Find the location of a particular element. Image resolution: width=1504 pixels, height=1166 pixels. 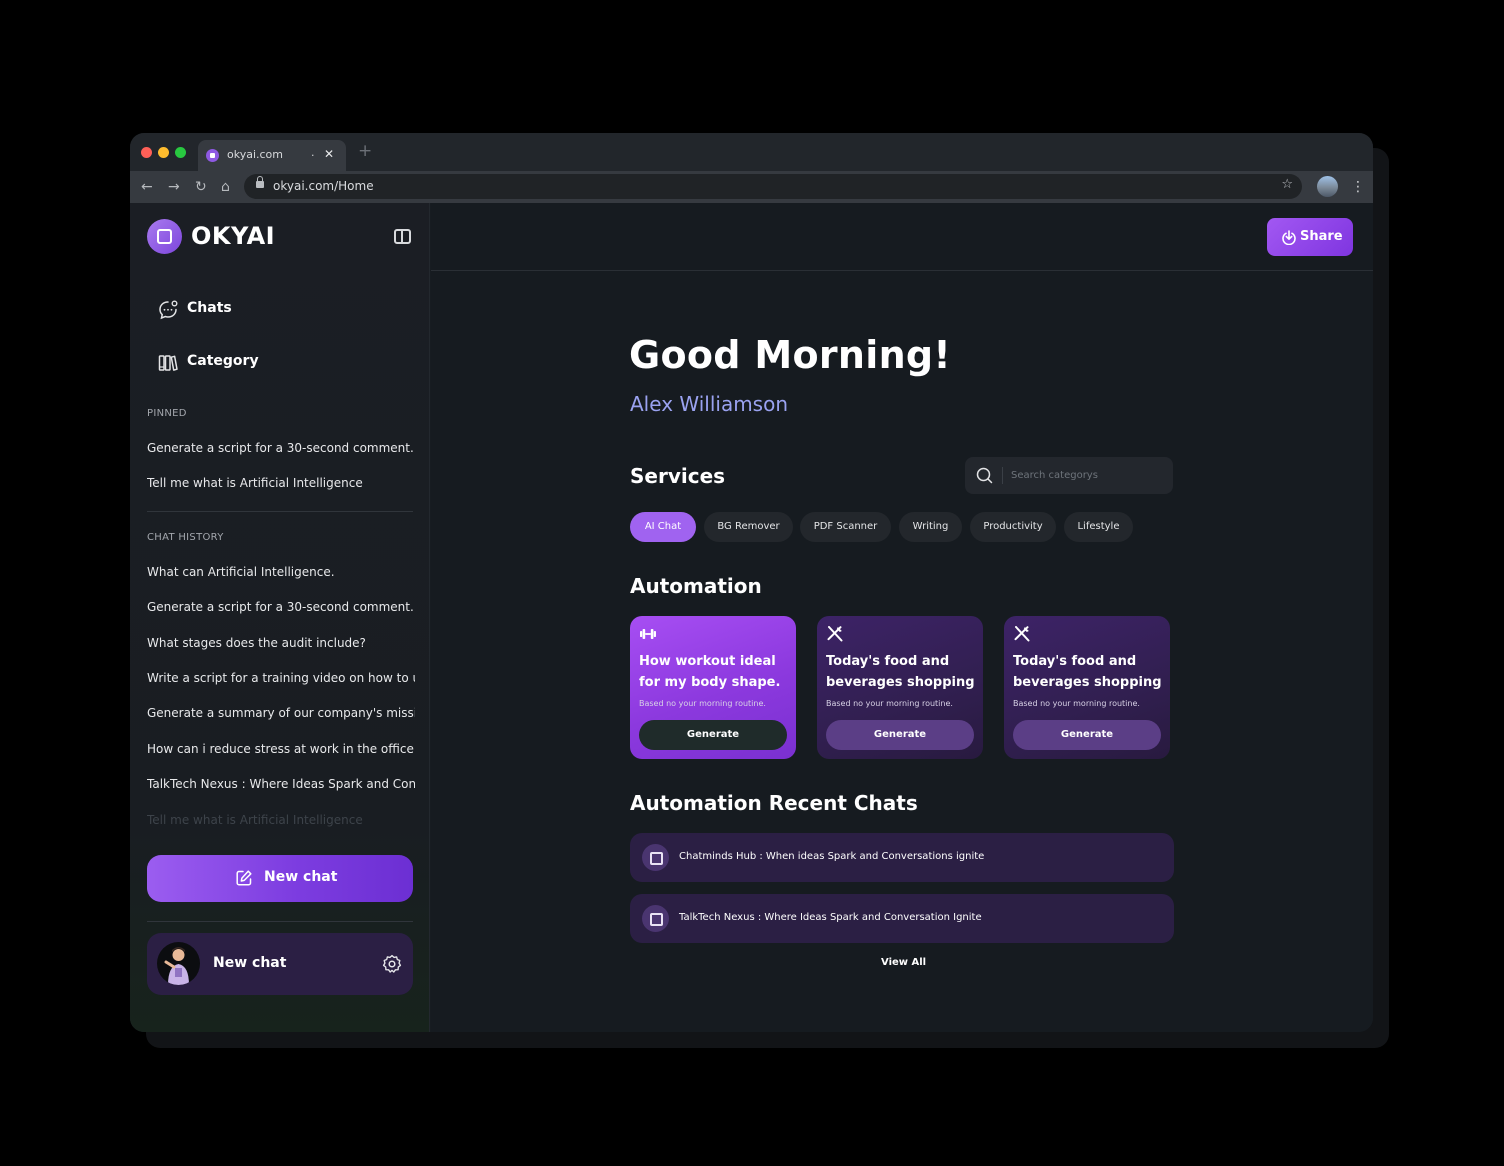

share-icon is located at coordinates (1289, 237).